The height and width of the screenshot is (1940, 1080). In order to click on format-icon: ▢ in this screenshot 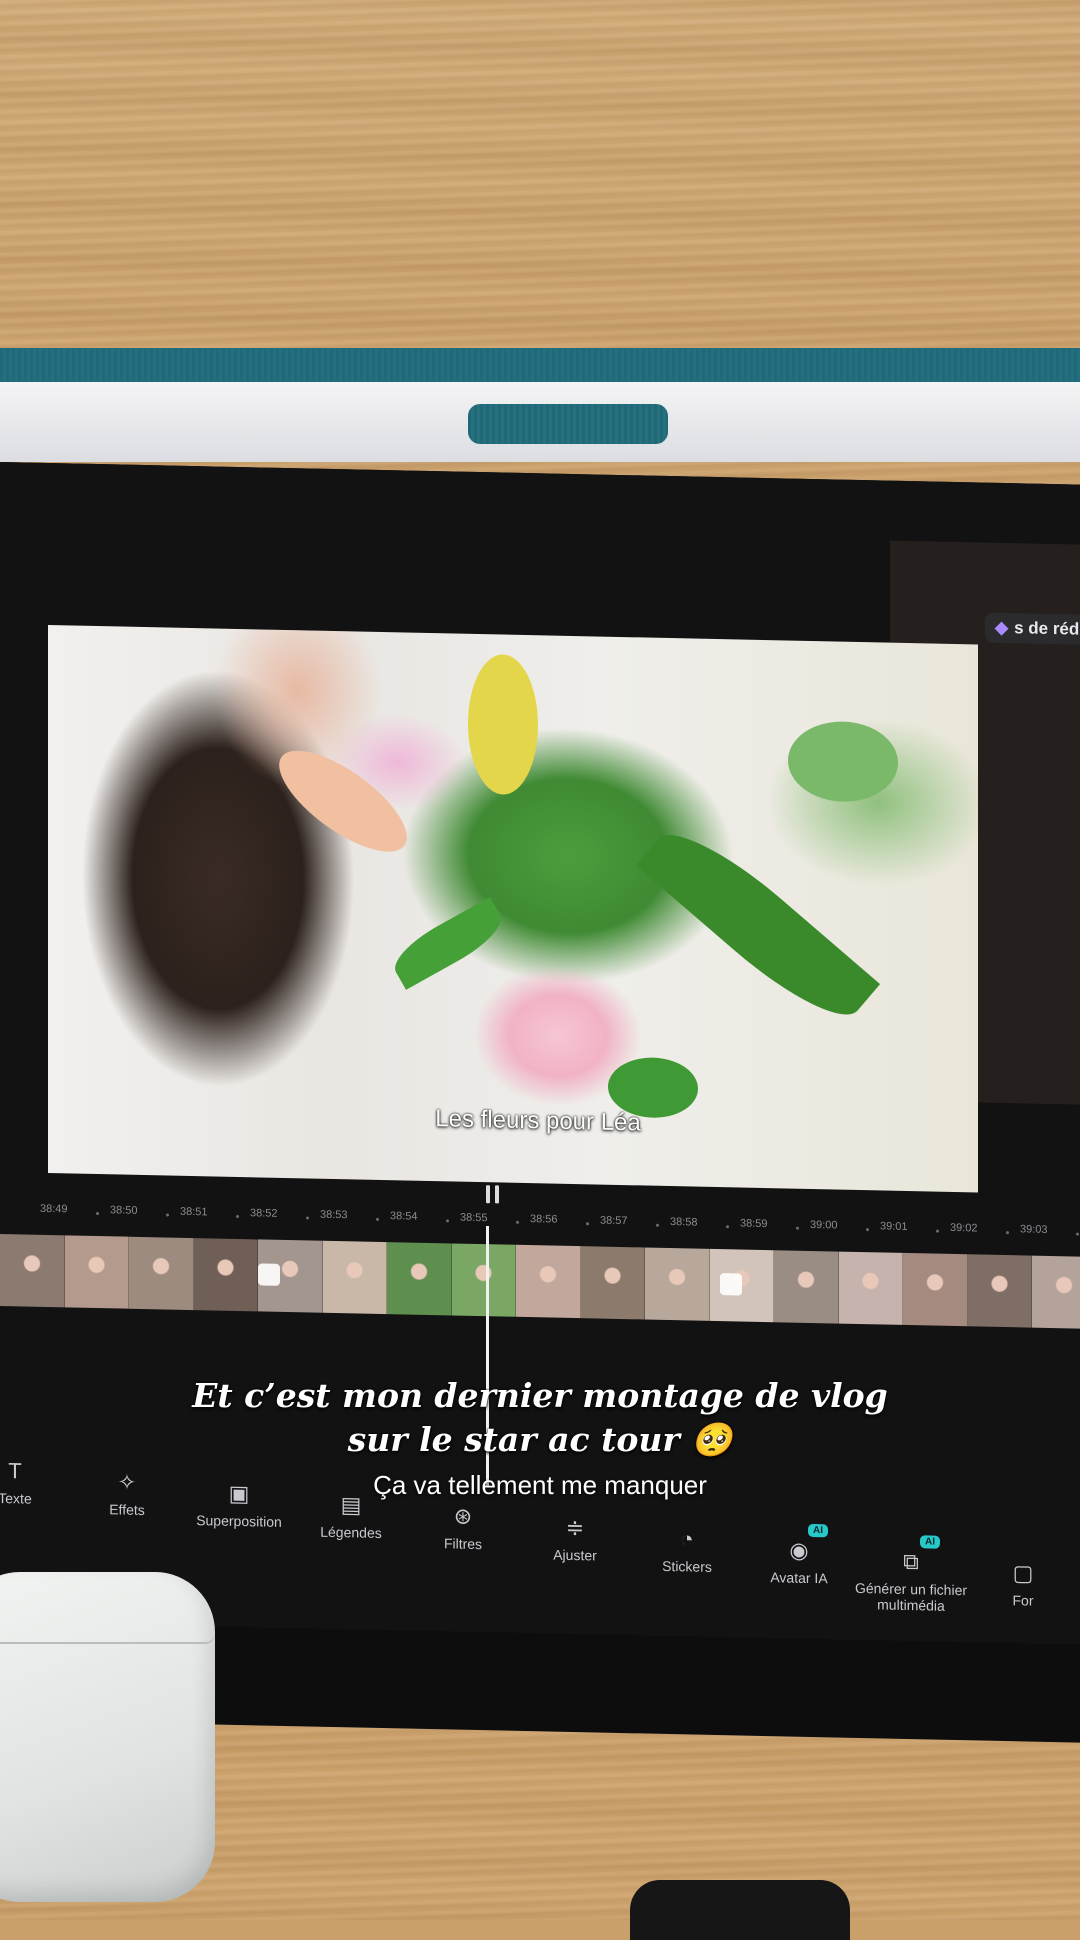, I will do `click(1023, 1573)`.